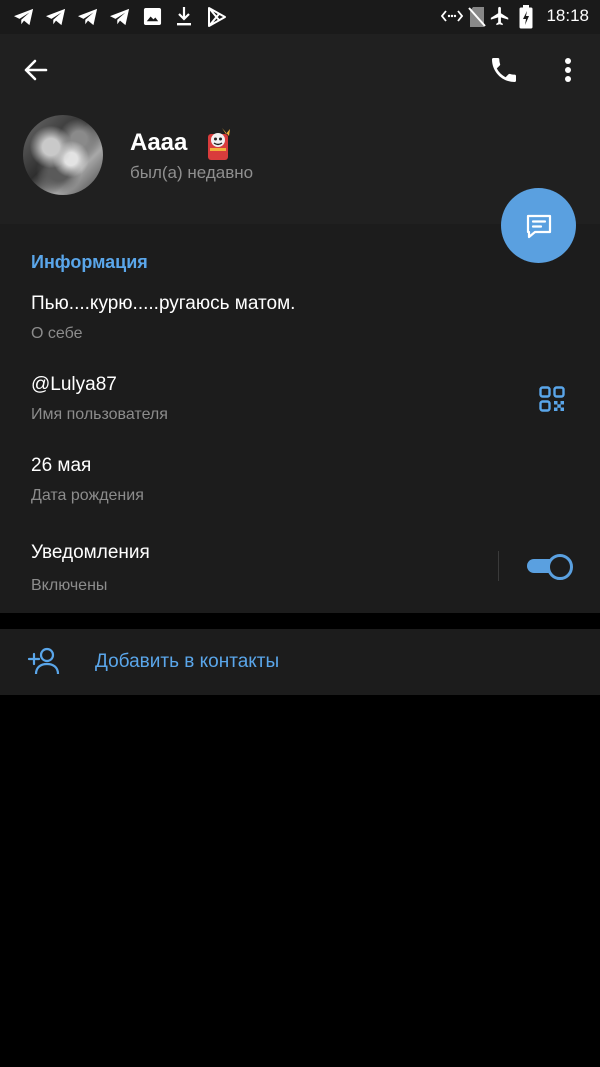  What do you see at coordinates (90, 553) in the screenshot?
I see `notifications-label: Уведомления` at bounding box center [90, 553].